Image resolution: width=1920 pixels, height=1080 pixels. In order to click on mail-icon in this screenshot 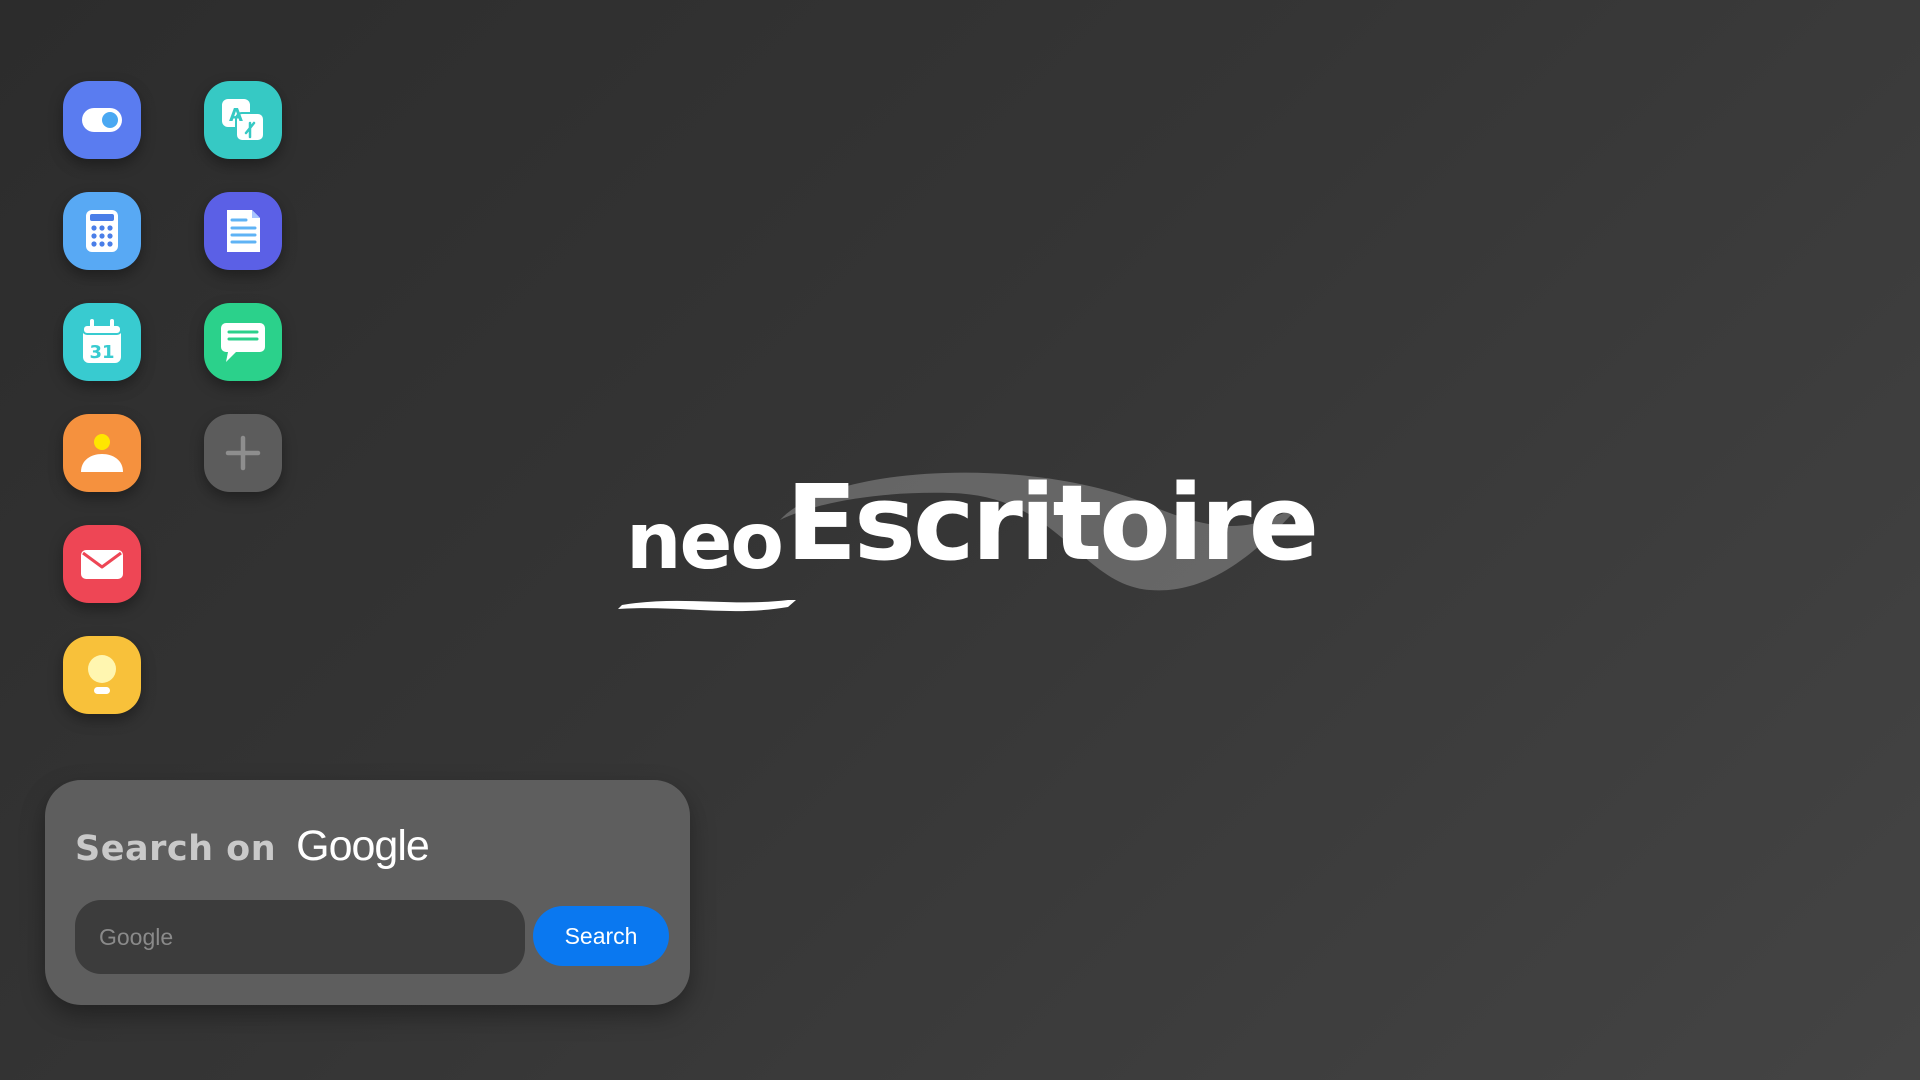, I will do `click(102, 564)`.